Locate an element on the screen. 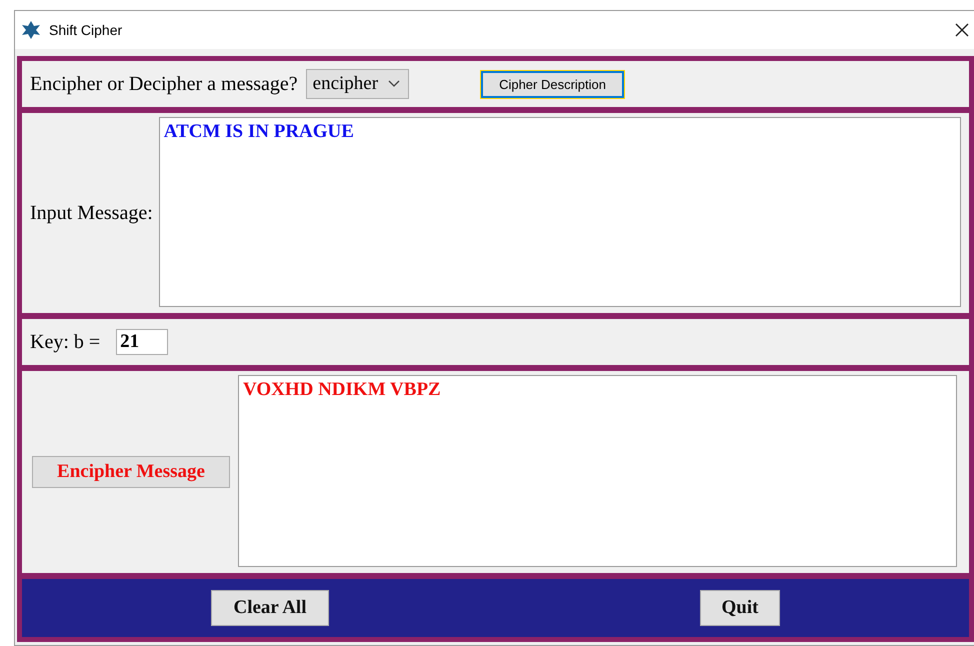 This screenshot has height=646, width=974. app-icon is located at coordinates (31, 30).